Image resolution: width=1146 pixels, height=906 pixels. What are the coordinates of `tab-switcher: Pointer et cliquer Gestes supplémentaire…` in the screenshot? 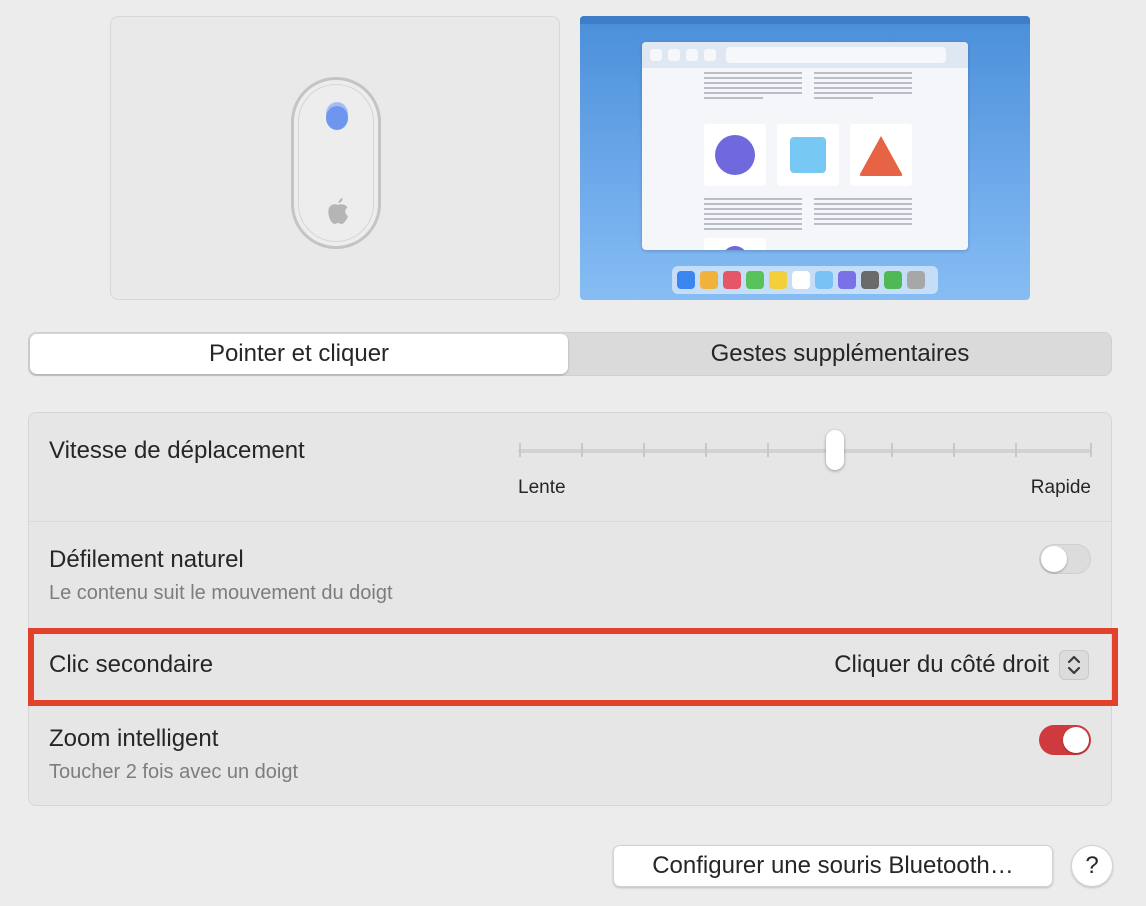 It's located at (570, 354).